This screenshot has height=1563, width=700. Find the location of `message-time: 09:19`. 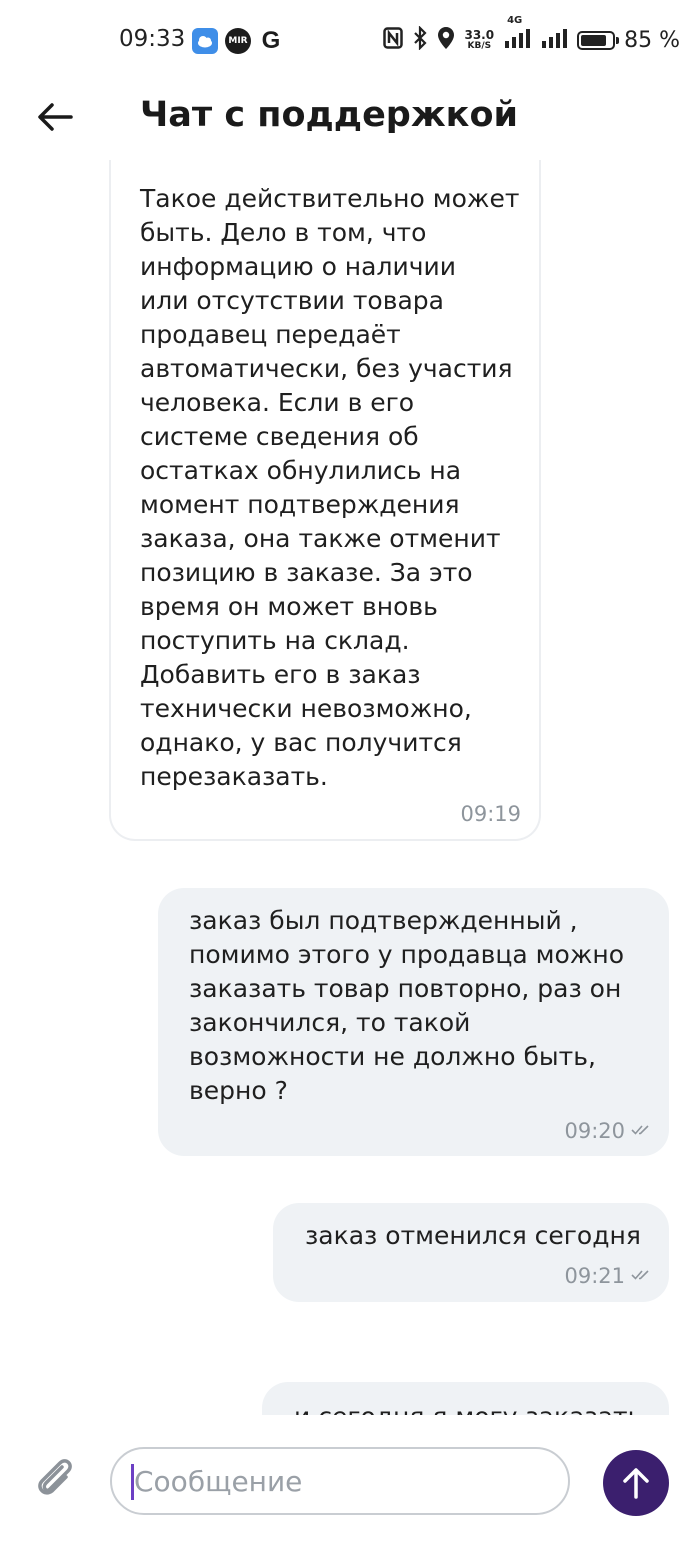

message-time: 09:19 is located at coordinates (490, 814).